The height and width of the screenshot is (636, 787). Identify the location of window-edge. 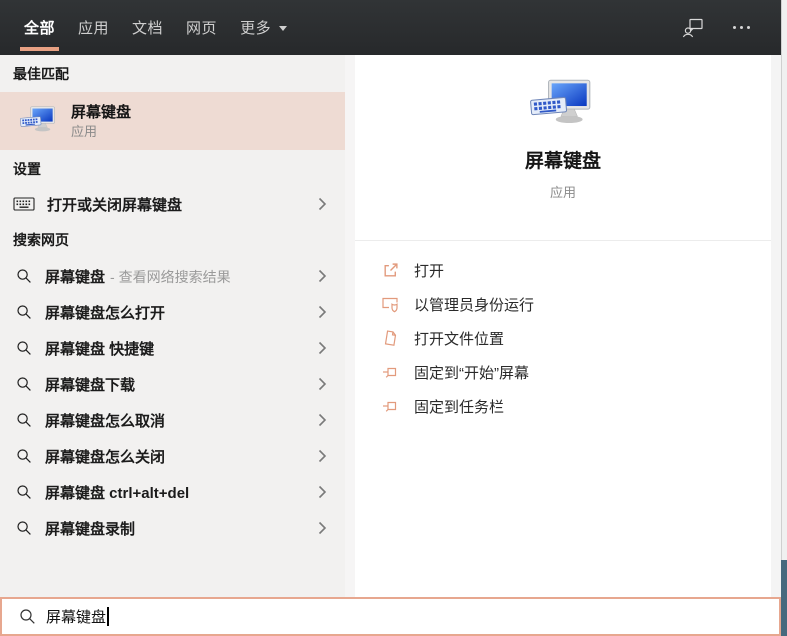
(781, 318).